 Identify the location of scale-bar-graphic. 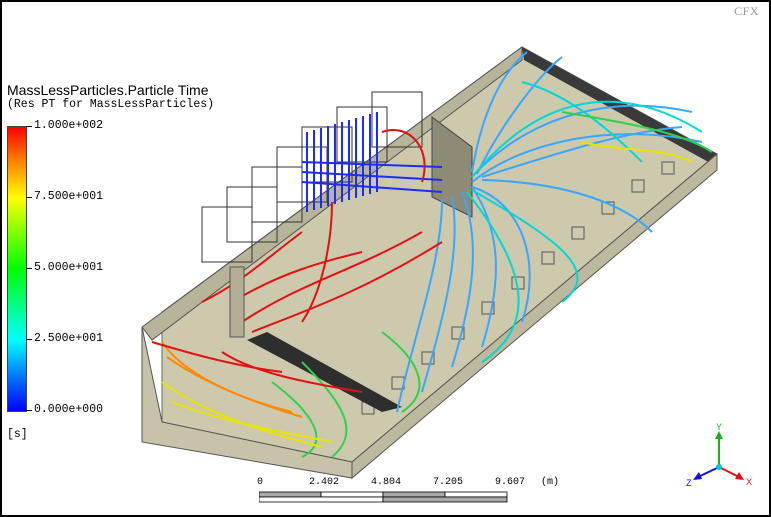
(383, 497).